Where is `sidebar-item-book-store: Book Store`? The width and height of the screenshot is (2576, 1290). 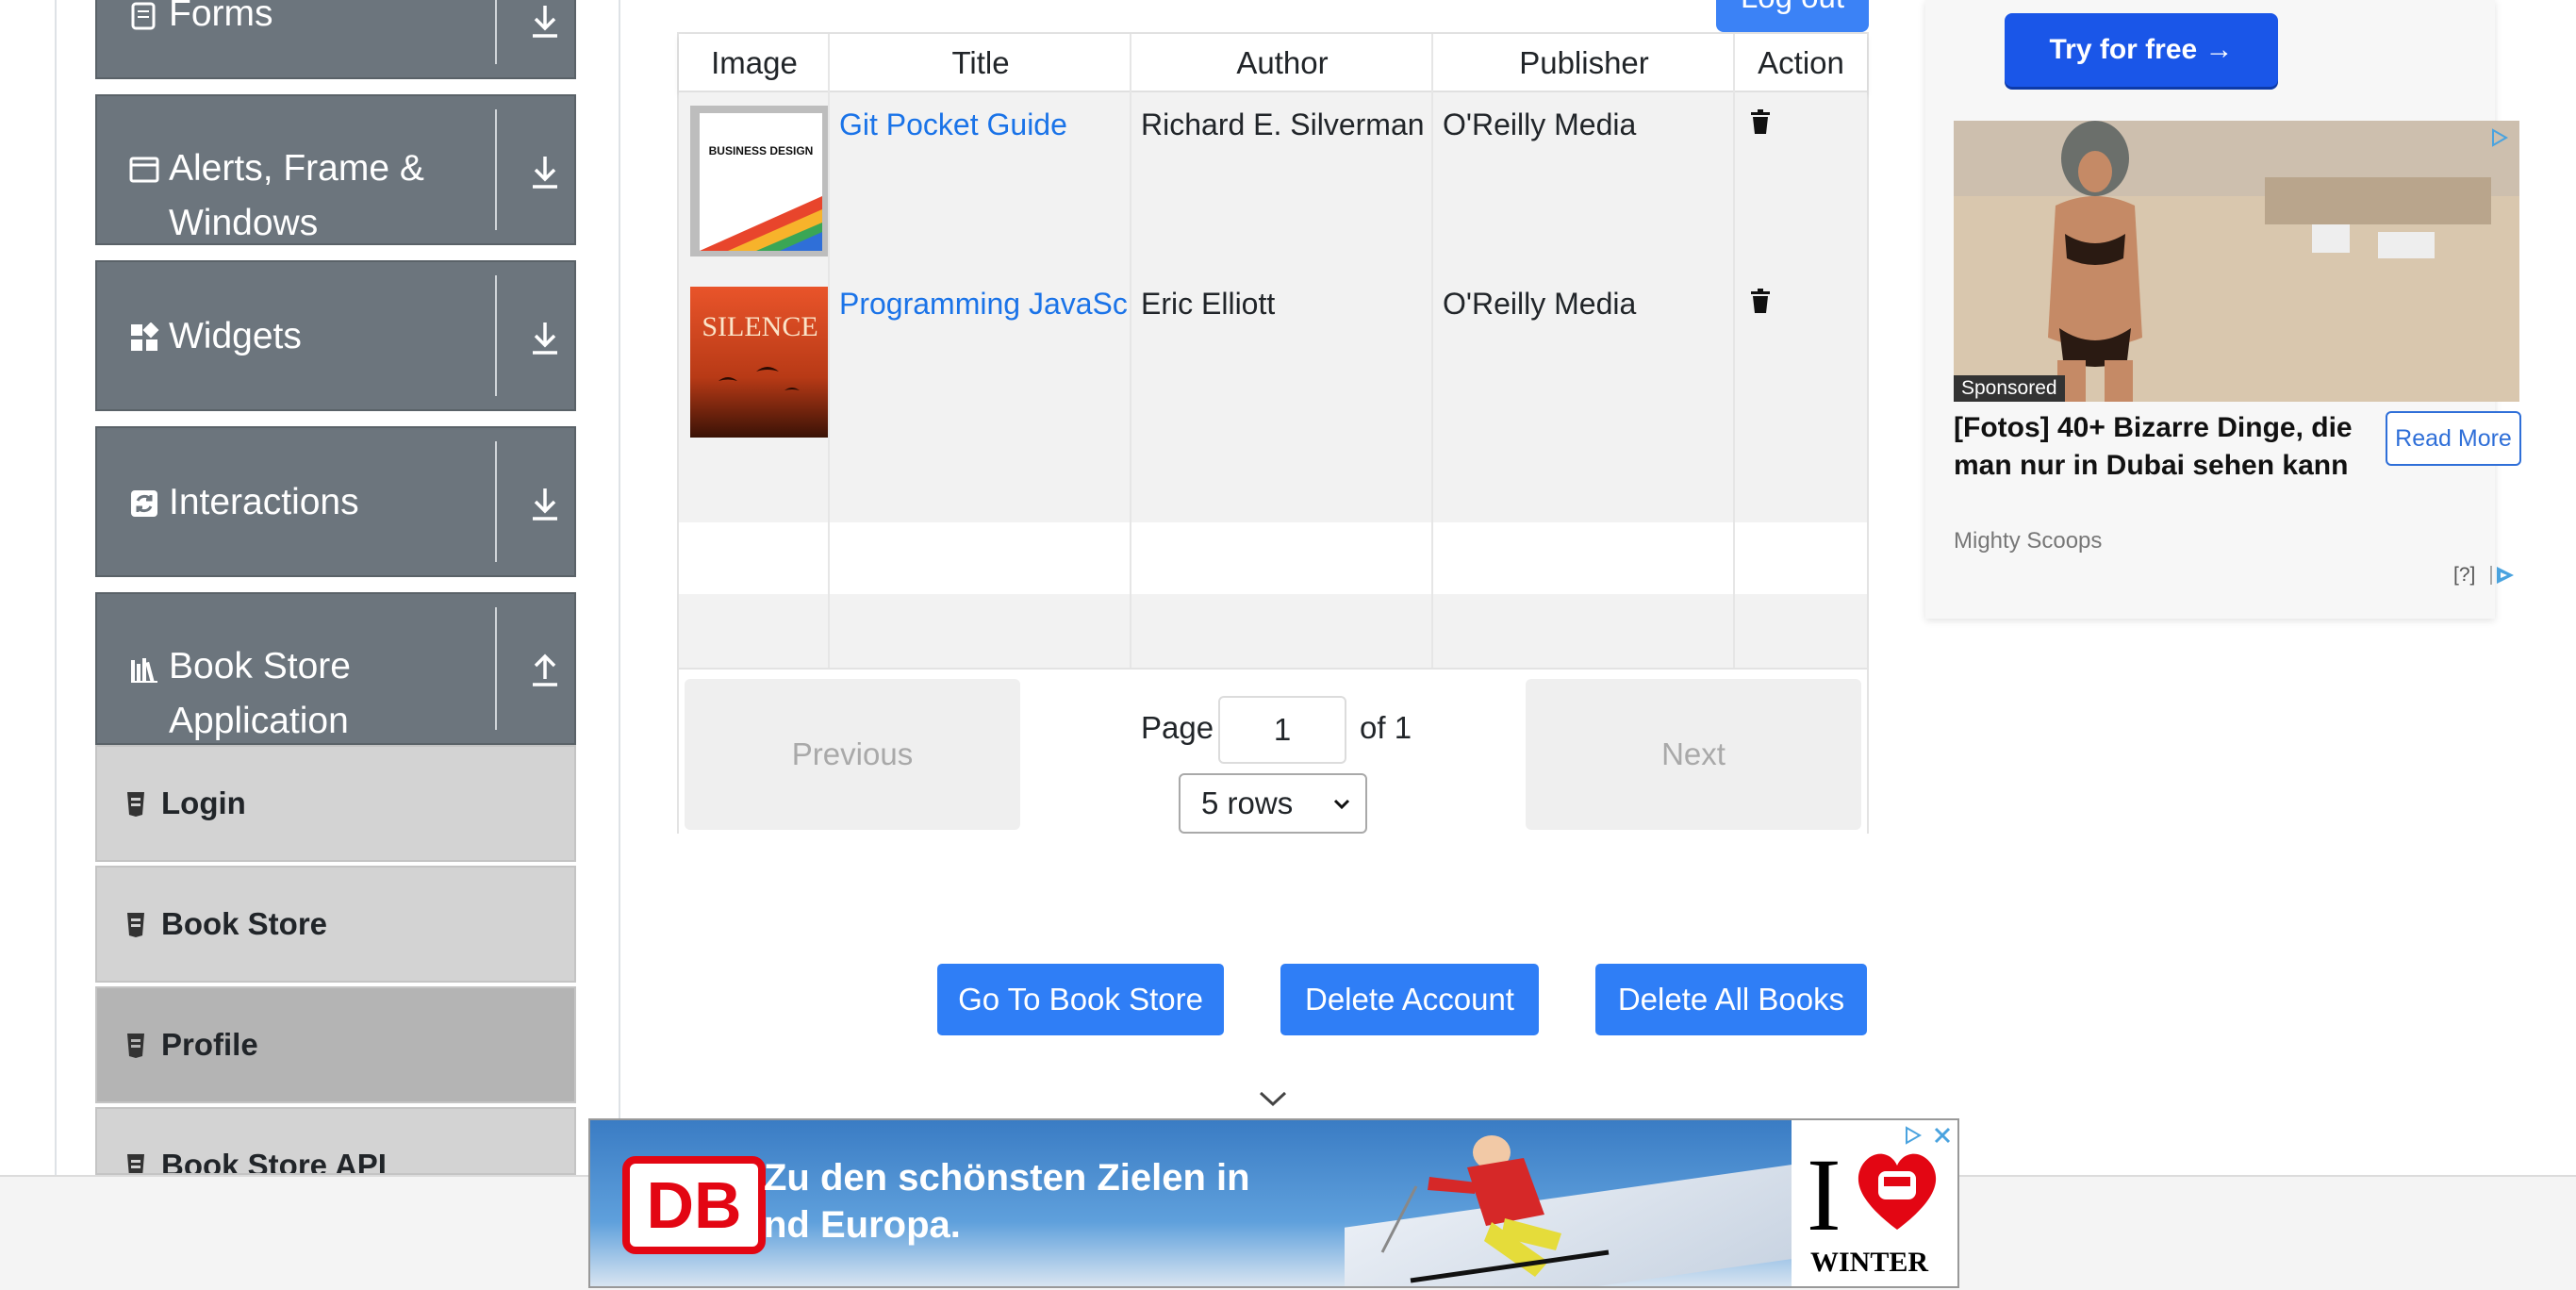
sidebar-item-book-store: Book Store is located at coordinates (335, 924).